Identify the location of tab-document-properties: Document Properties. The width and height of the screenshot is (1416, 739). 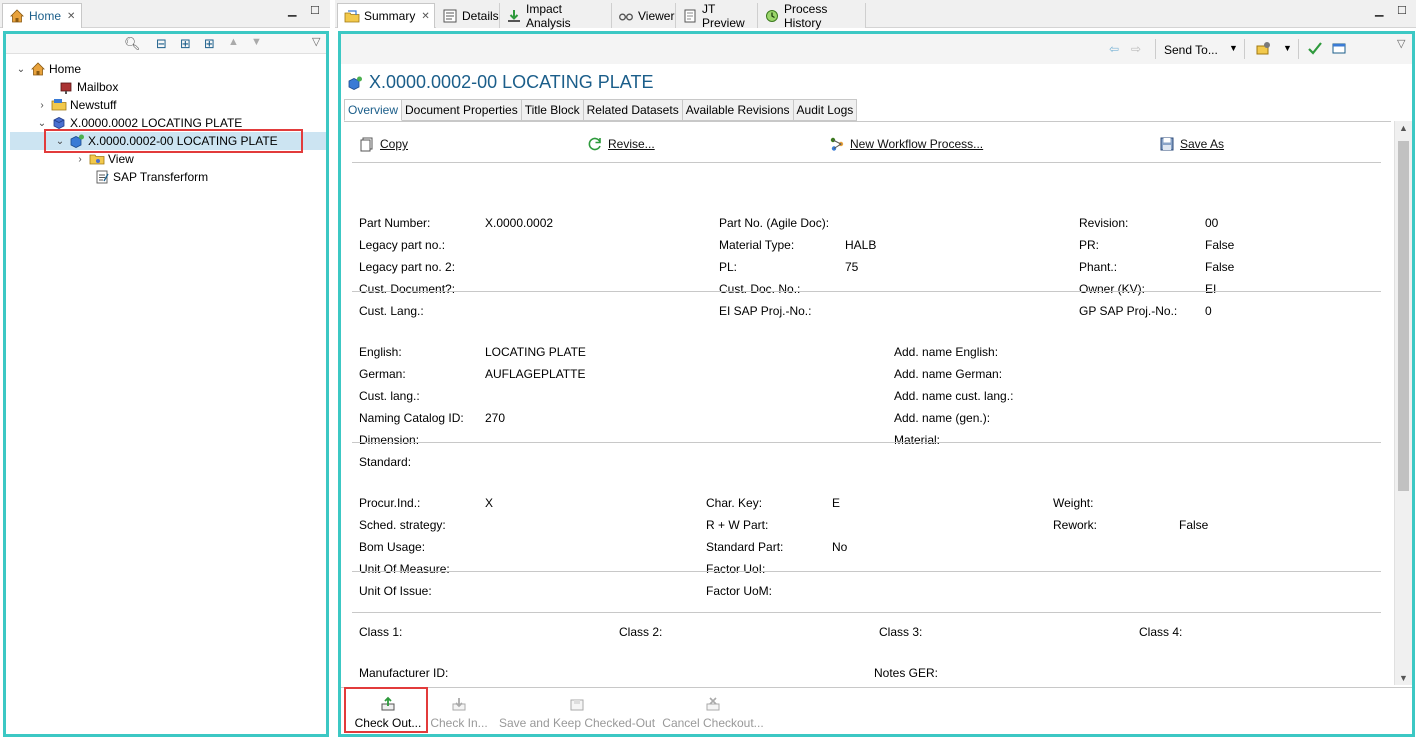
(462, 110).